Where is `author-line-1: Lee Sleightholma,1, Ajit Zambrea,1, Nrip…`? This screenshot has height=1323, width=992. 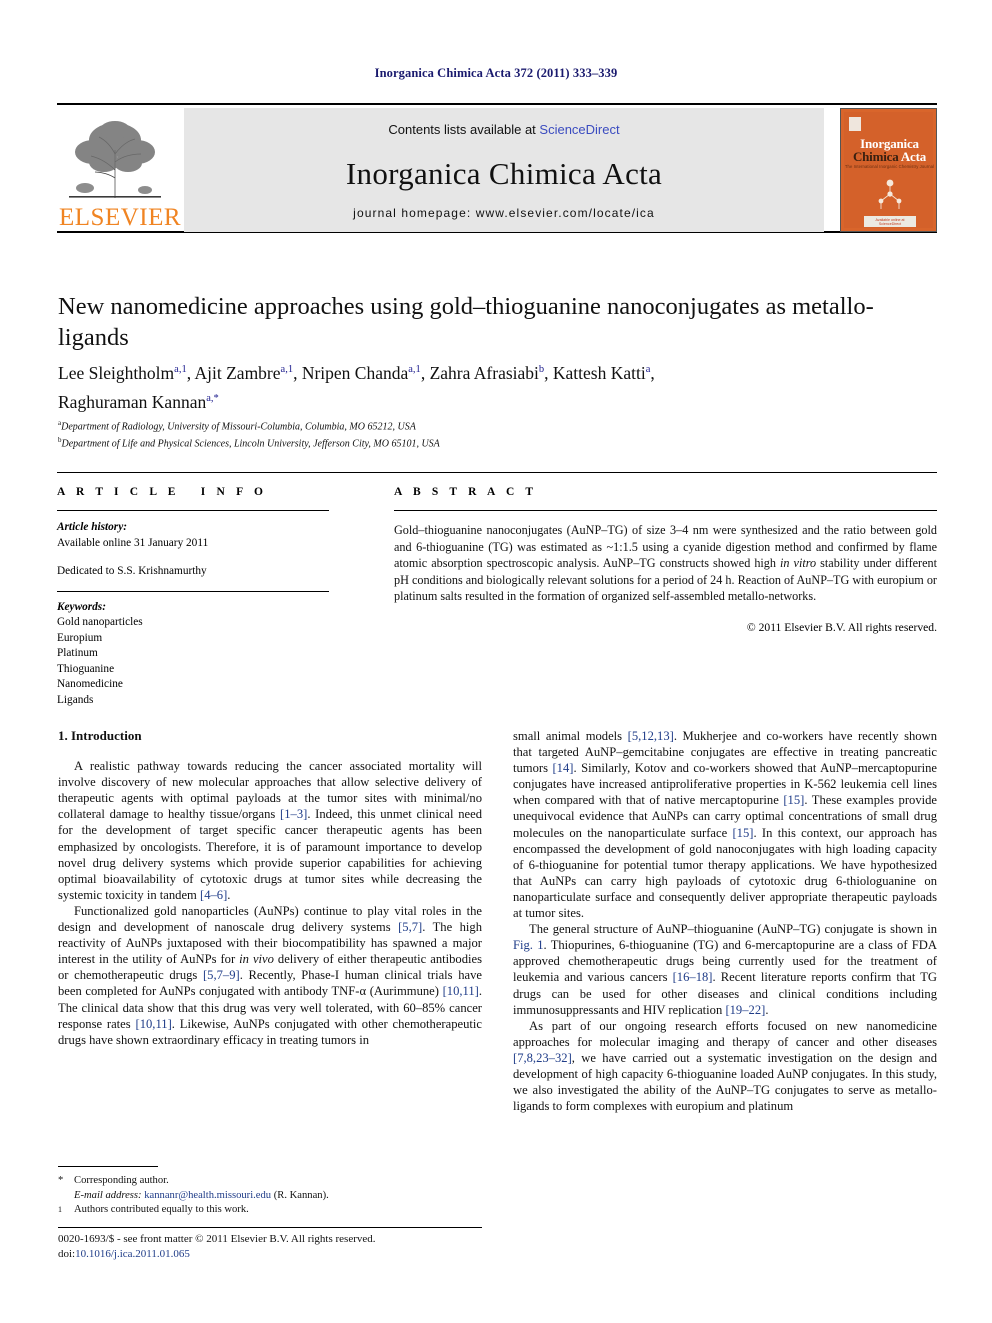 author-line-1: Lee Sleightholma,1, Ajit Zambrea,1, Nrip… is located at coordinates (356, 373).